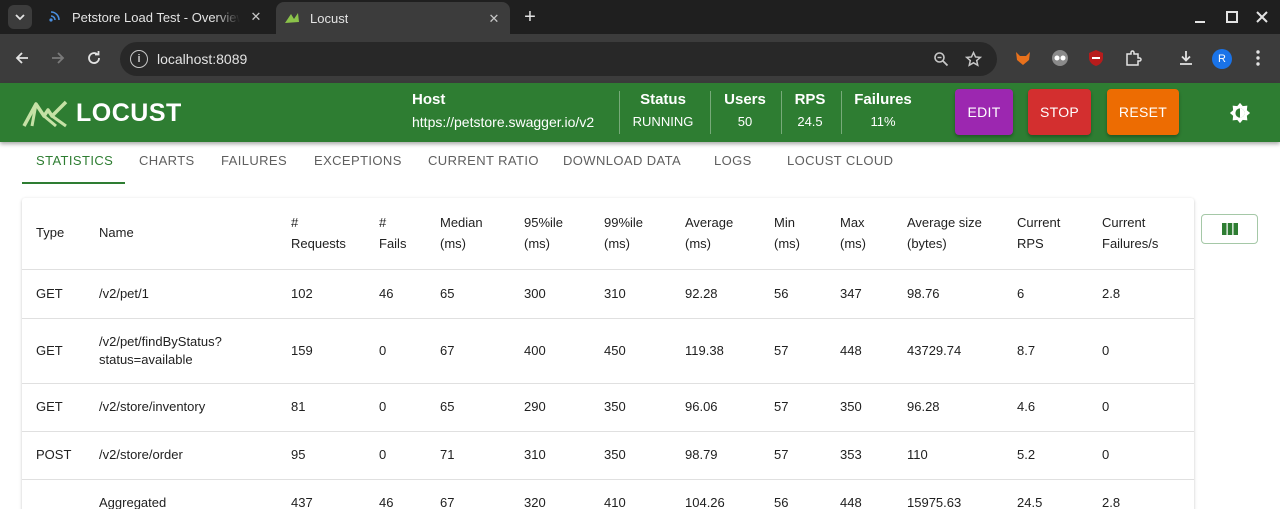  I want to click on glasses-extension-icon, so click(1060, 58).